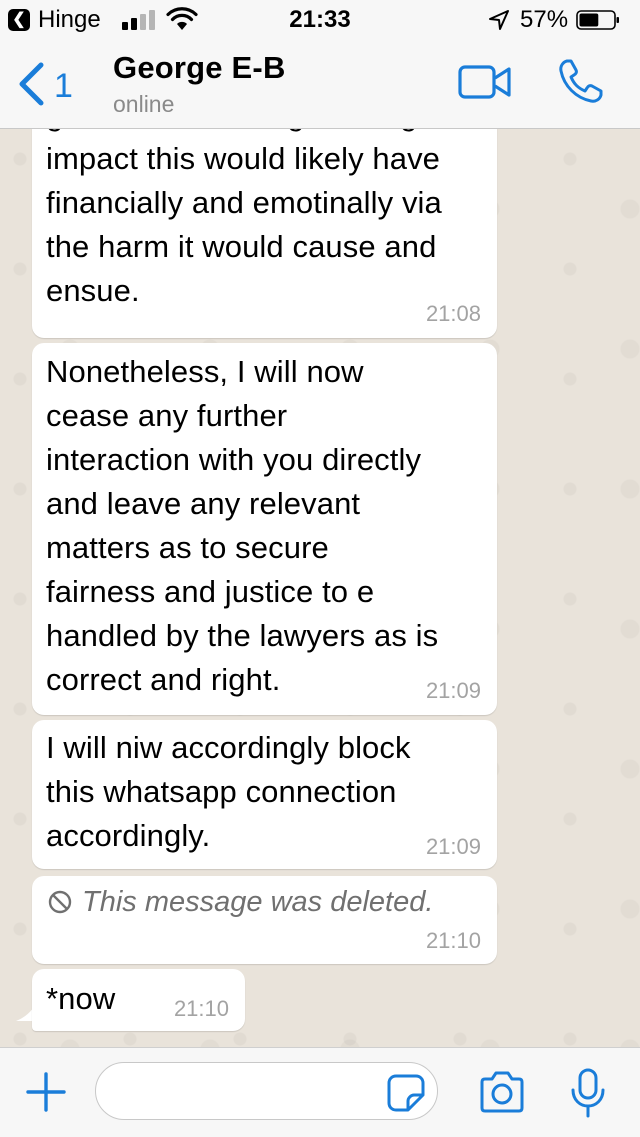 This screenshot has width=640, height=1137. What do you see at coordinates (199, 68) in the screenshot?
I see `contact-name: George E-B` at bounding box center [199, 68].